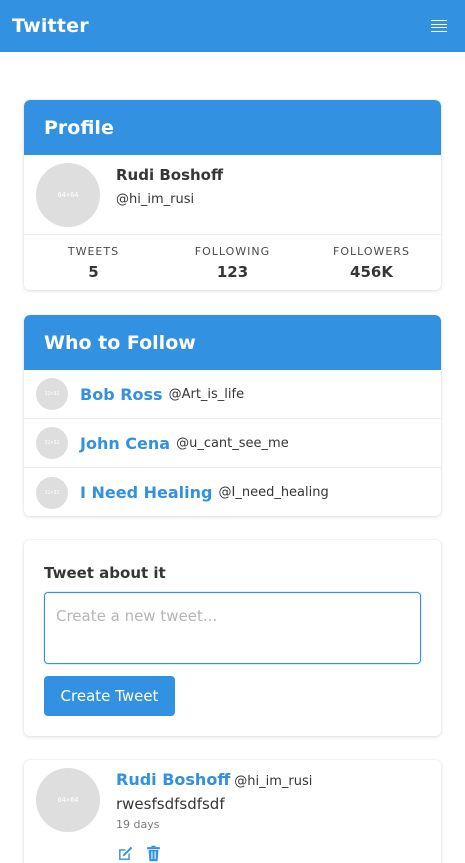 The width and height of the screenshot is (465, 863). I want to click on stat-followers: FOLLOWERS 456K, so click(371, 262).